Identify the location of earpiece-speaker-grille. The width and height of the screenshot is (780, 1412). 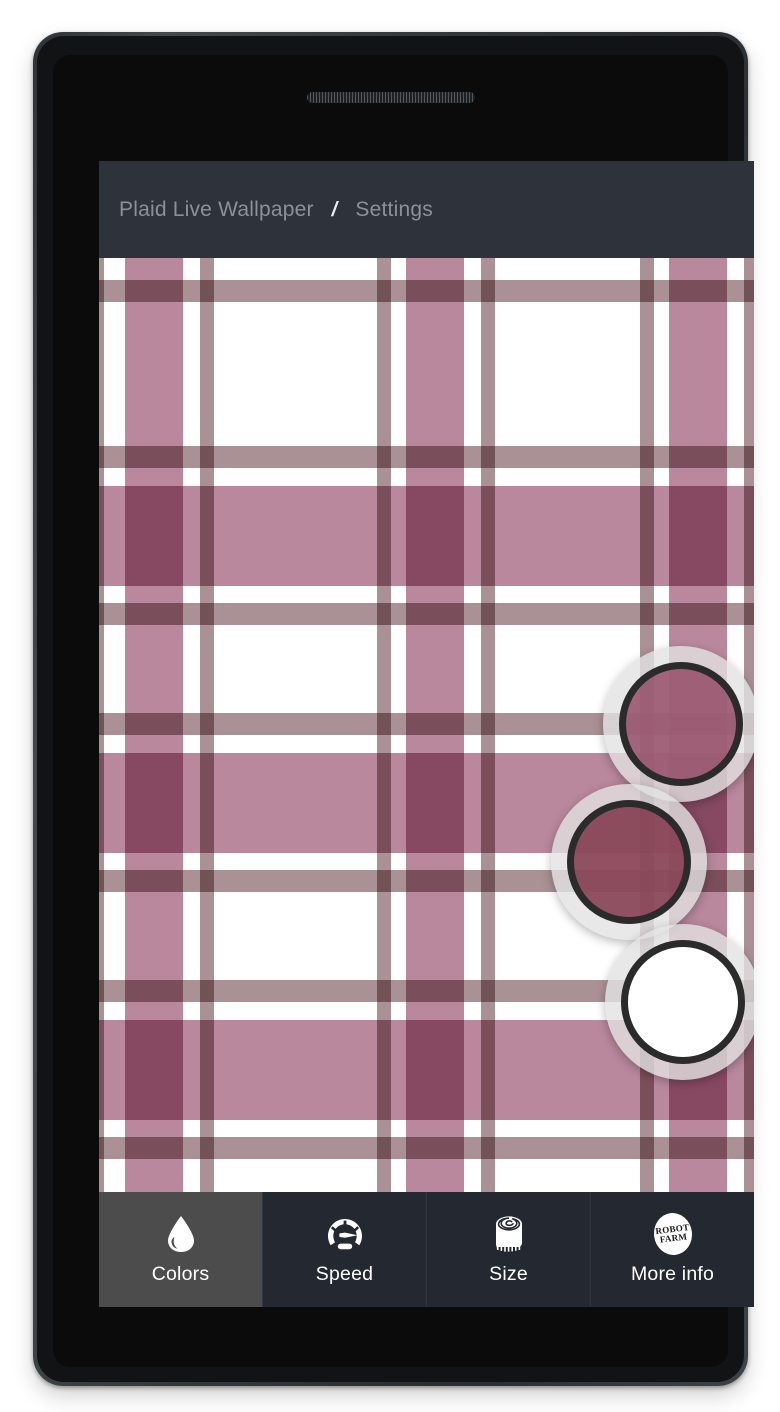
(390, 97).